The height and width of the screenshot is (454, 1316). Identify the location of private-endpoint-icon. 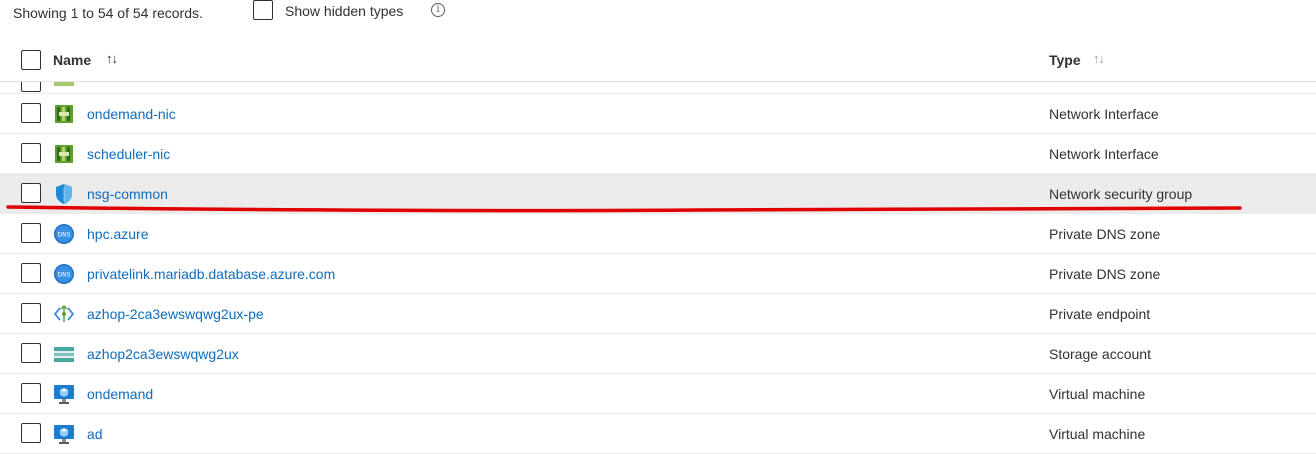
(64, 314).